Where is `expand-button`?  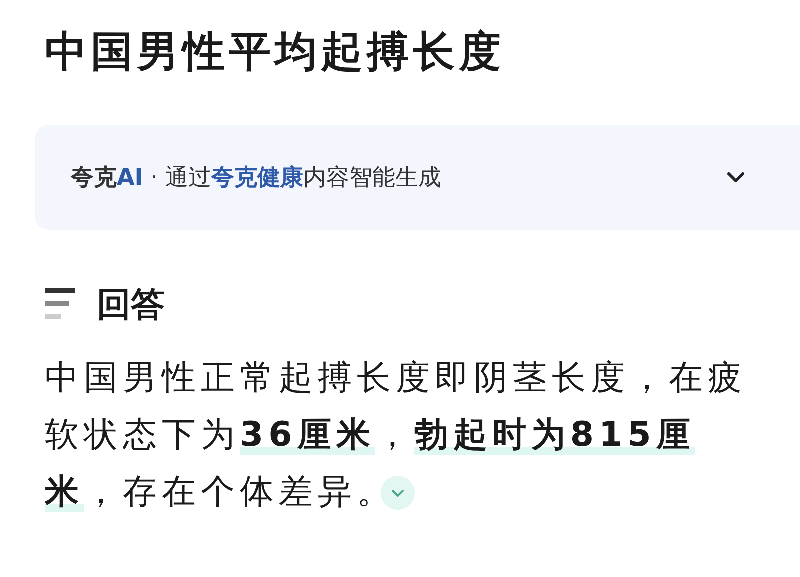
expand-button is located at coordinates (398, 493).